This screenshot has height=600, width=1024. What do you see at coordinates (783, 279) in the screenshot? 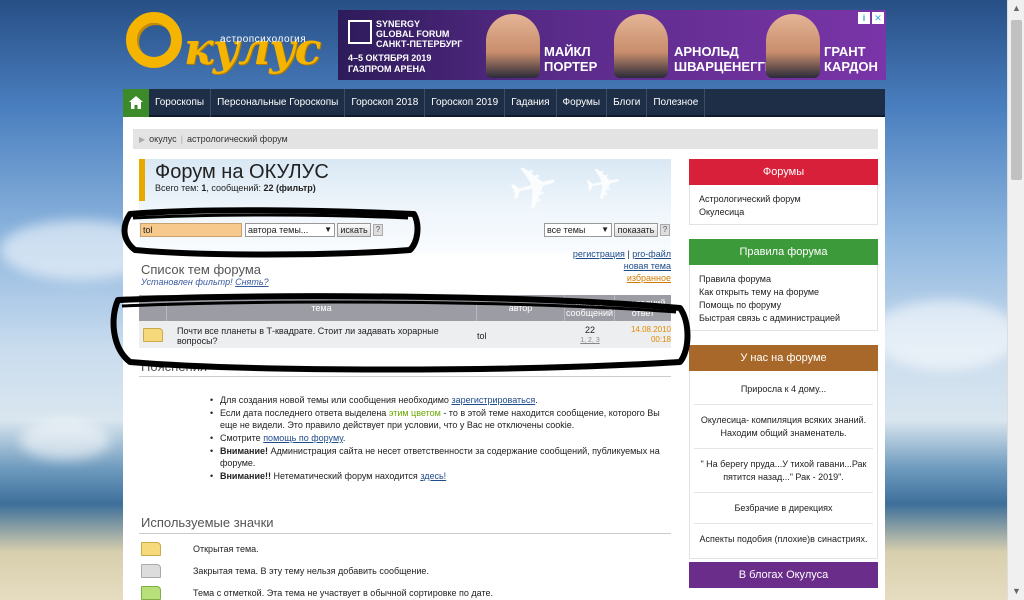
I see `sidebar-item-rules: Правила форума` at bounding box center [783, 279].